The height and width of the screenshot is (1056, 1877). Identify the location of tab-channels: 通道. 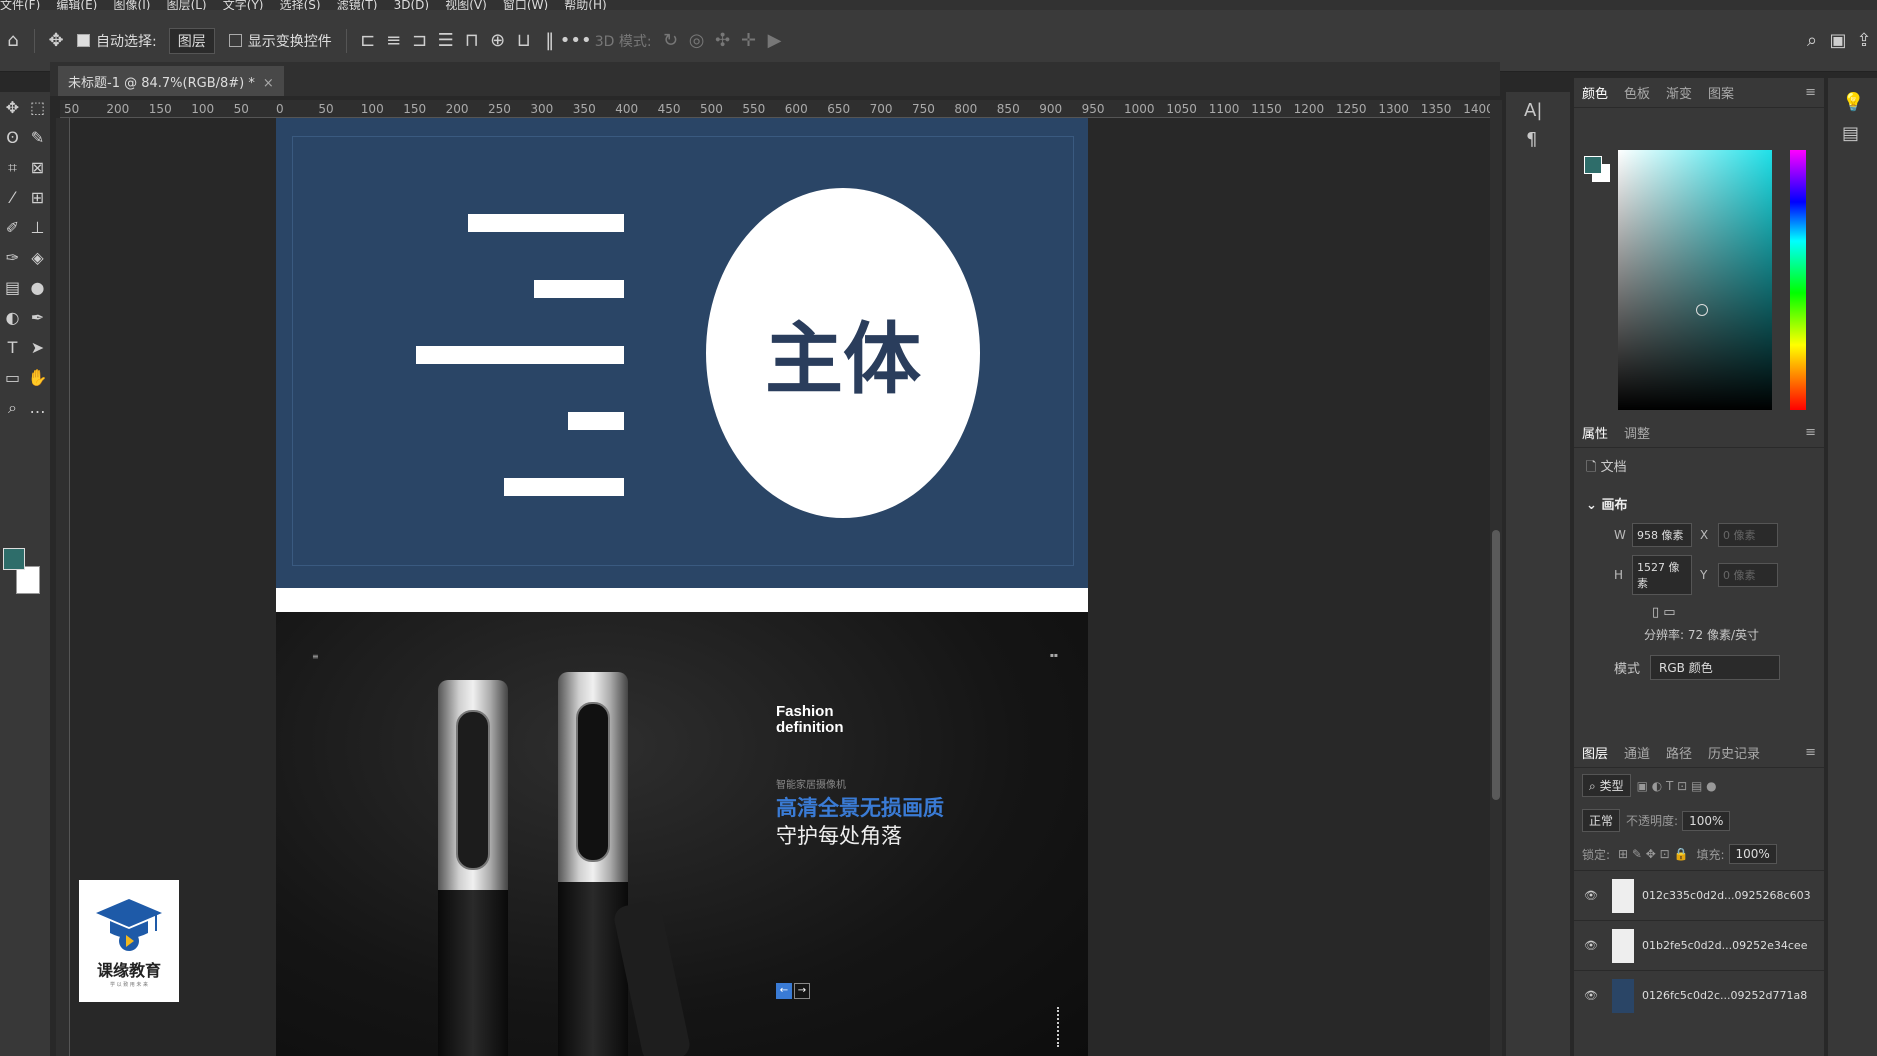
(1637, 752).